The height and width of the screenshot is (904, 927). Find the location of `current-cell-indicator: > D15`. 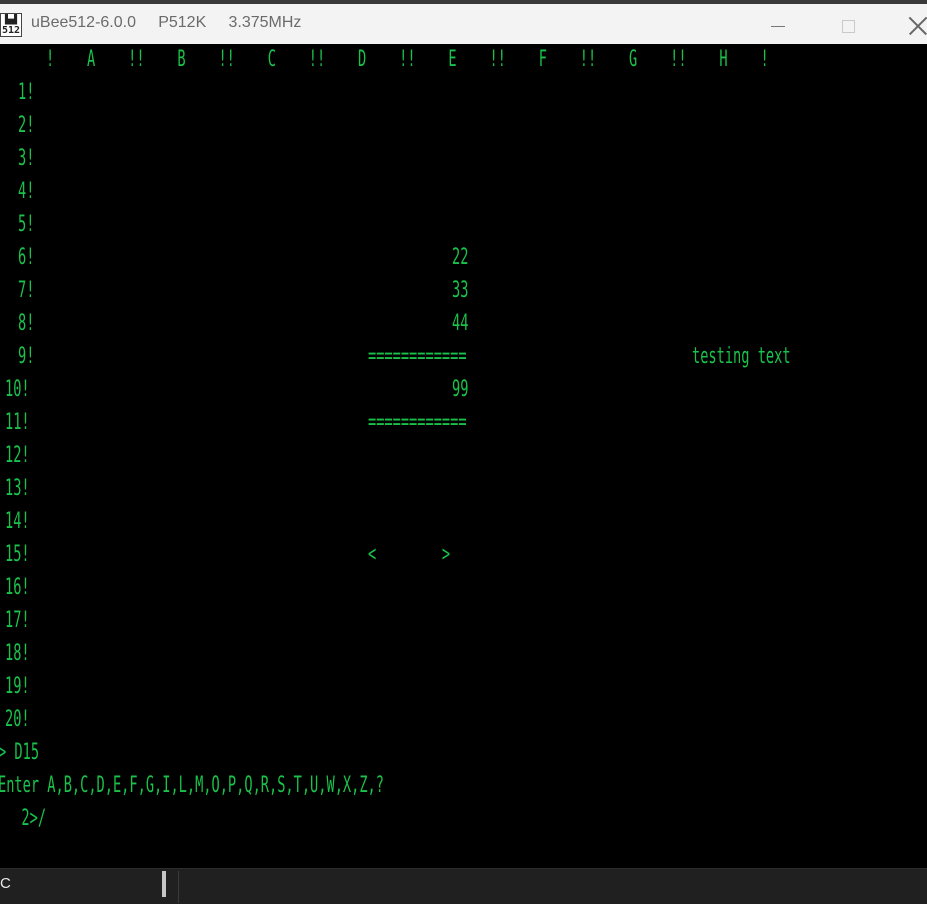

current-cell-indicator: > D15 is located at coordinates (20, 752).